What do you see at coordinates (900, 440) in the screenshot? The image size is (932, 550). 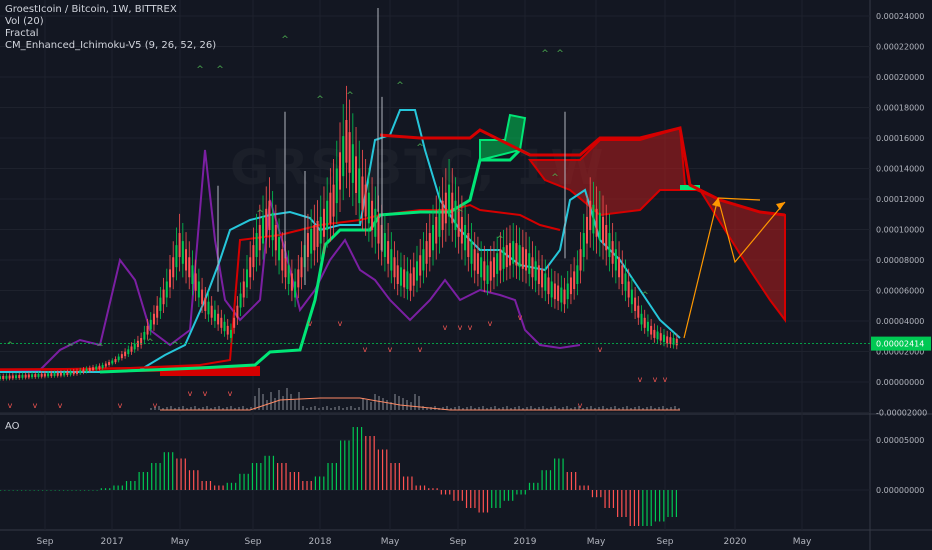 I see `ao-tick-label: 0.00005000` at bounding box center [900, 440].